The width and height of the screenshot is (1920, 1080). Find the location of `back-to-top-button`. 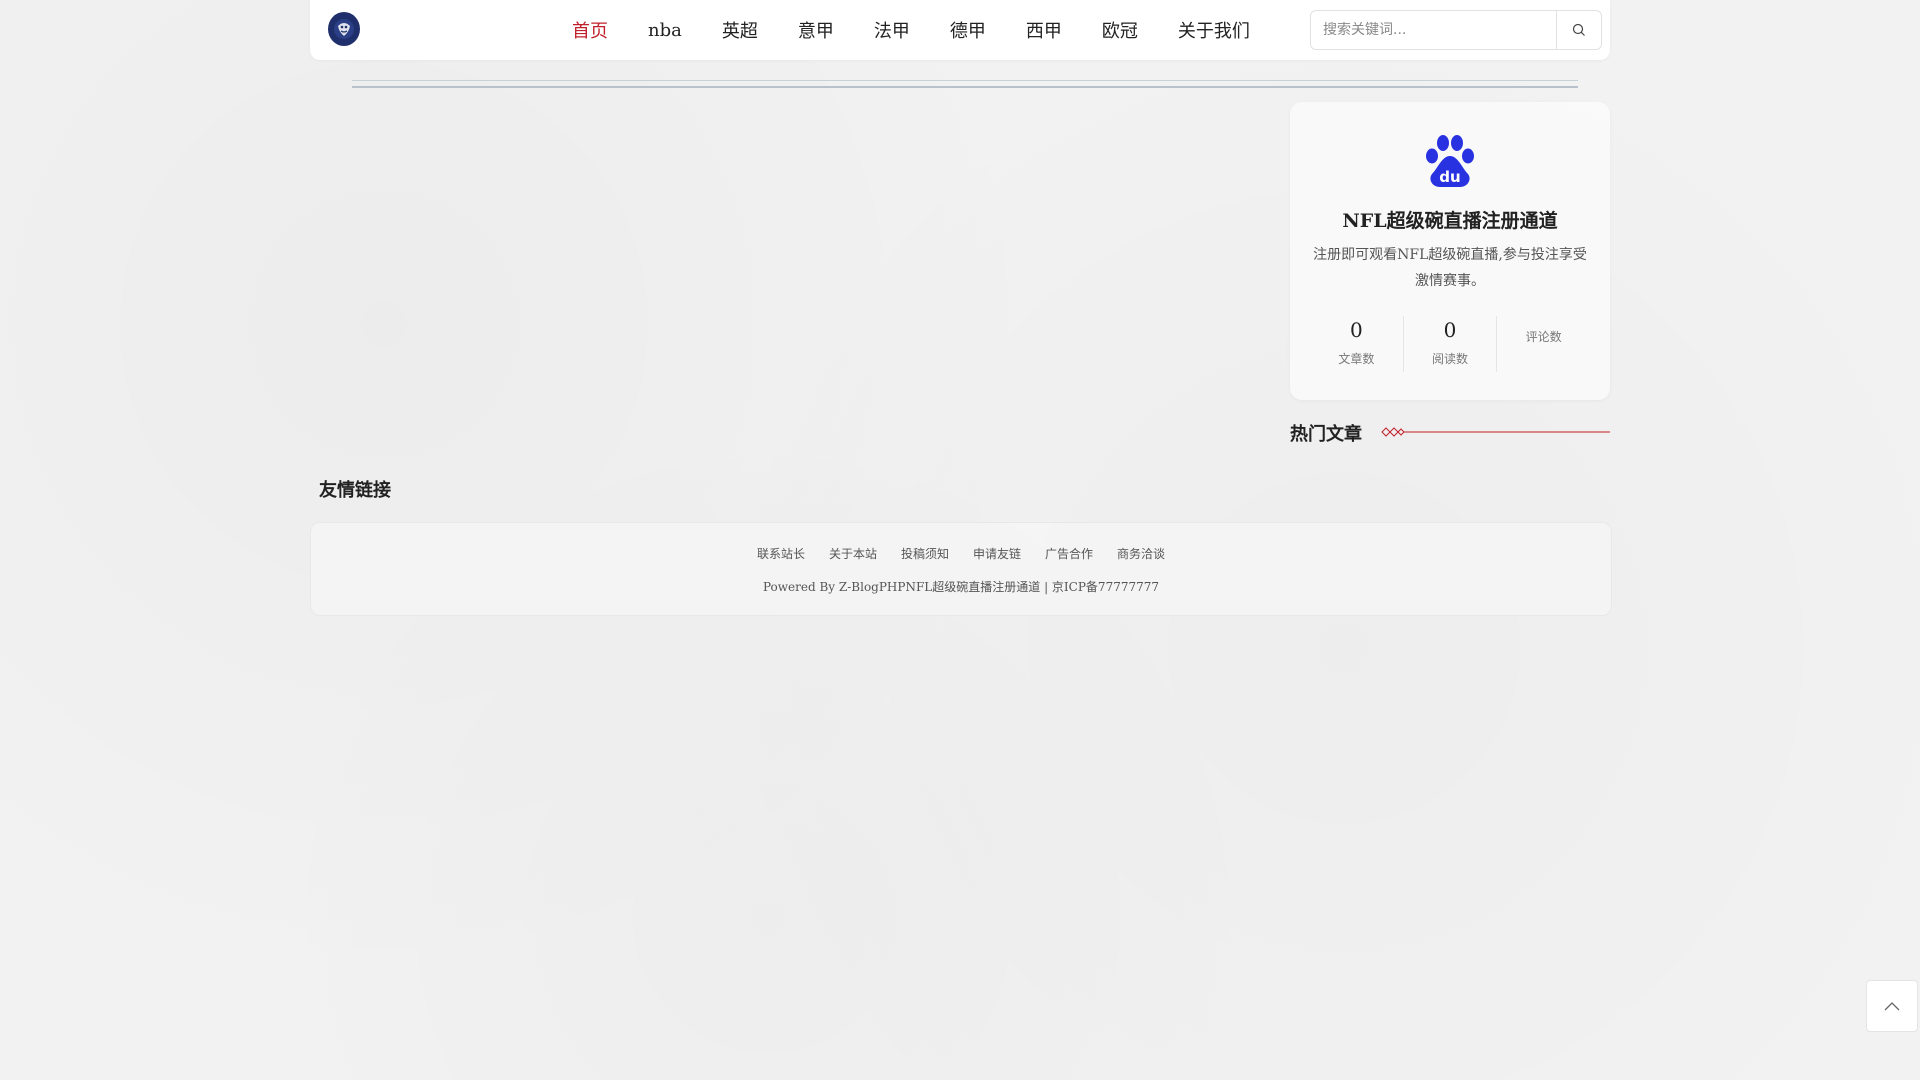

back-to-top-button is located at coordinates (1892, 1006).